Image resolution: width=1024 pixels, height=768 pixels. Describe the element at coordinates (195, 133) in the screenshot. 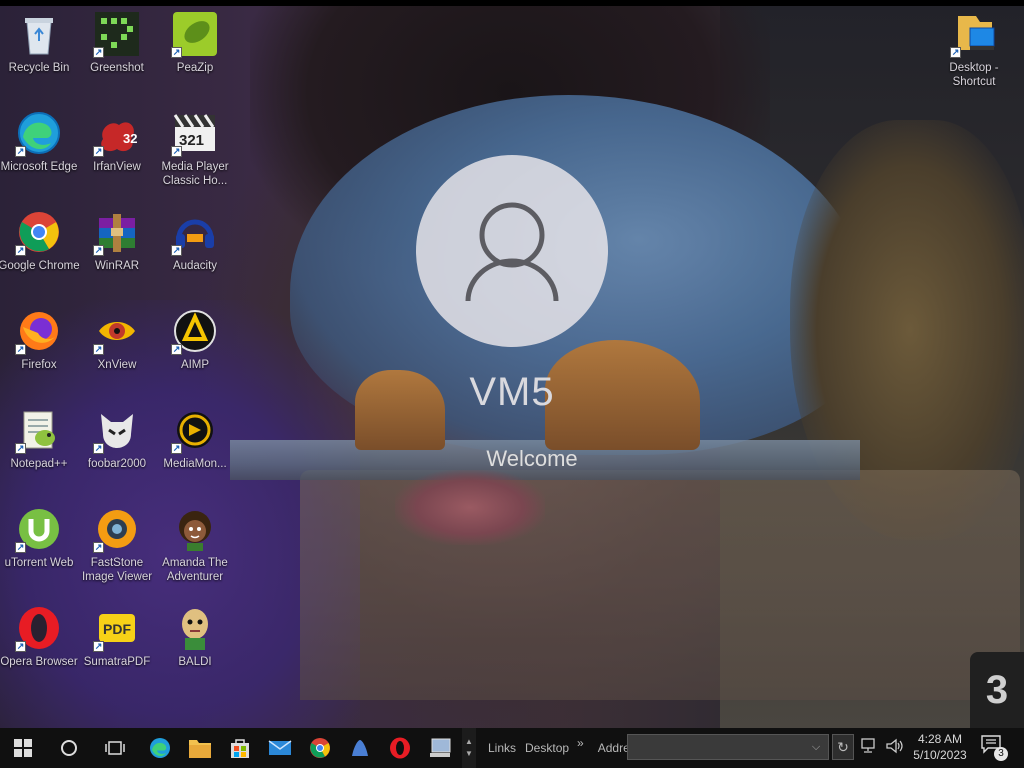

I see `mpc-icon: 321 ↗` at that location.